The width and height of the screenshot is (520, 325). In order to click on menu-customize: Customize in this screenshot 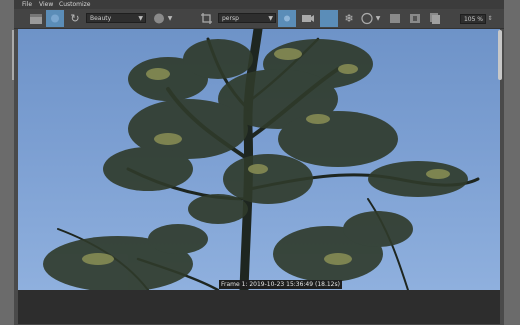, I will do `click(75, 4)`.